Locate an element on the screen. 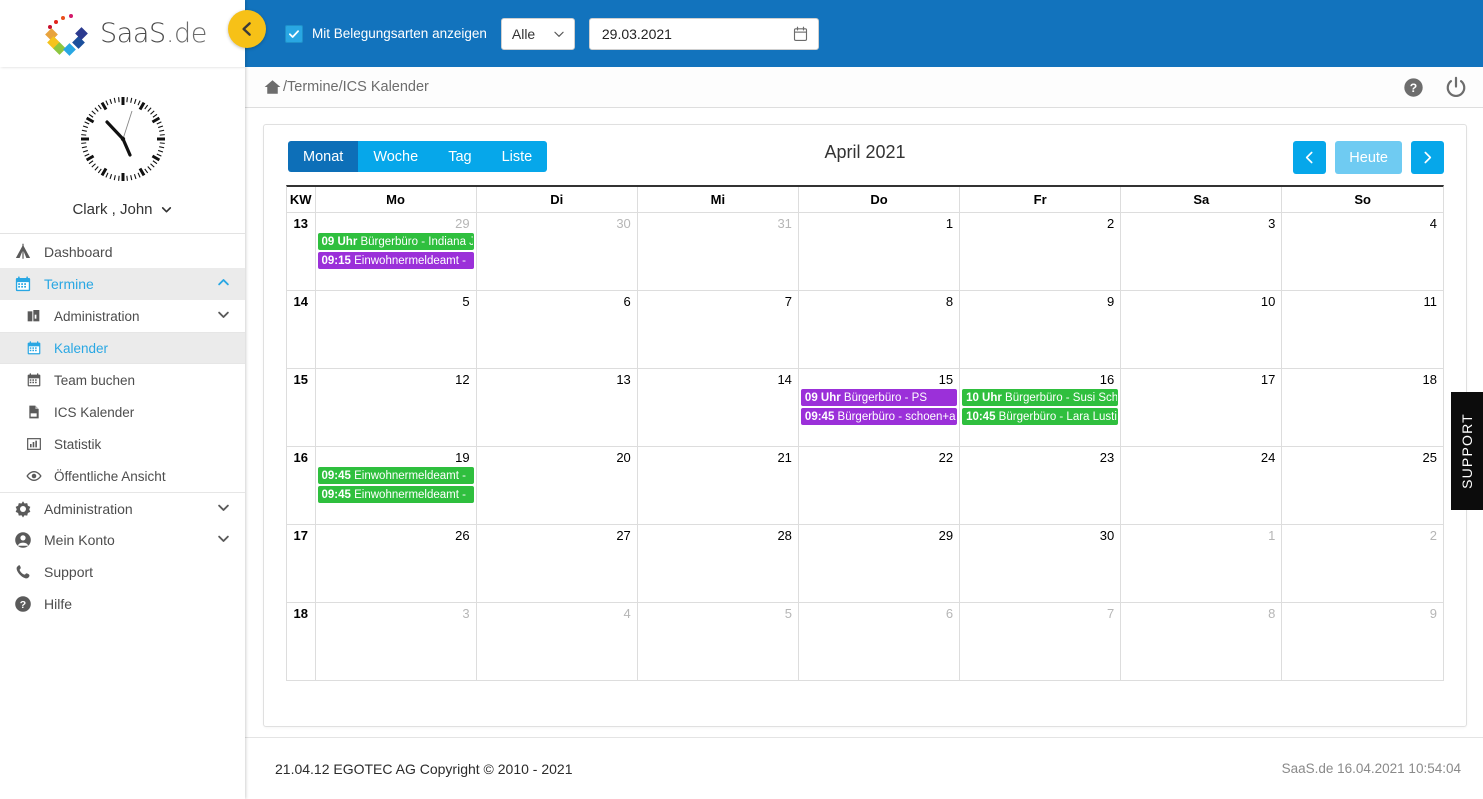  top-bar: SaaS.de Mit Belegungsarten anzeigen Alle is located at coordinates (741, 33).